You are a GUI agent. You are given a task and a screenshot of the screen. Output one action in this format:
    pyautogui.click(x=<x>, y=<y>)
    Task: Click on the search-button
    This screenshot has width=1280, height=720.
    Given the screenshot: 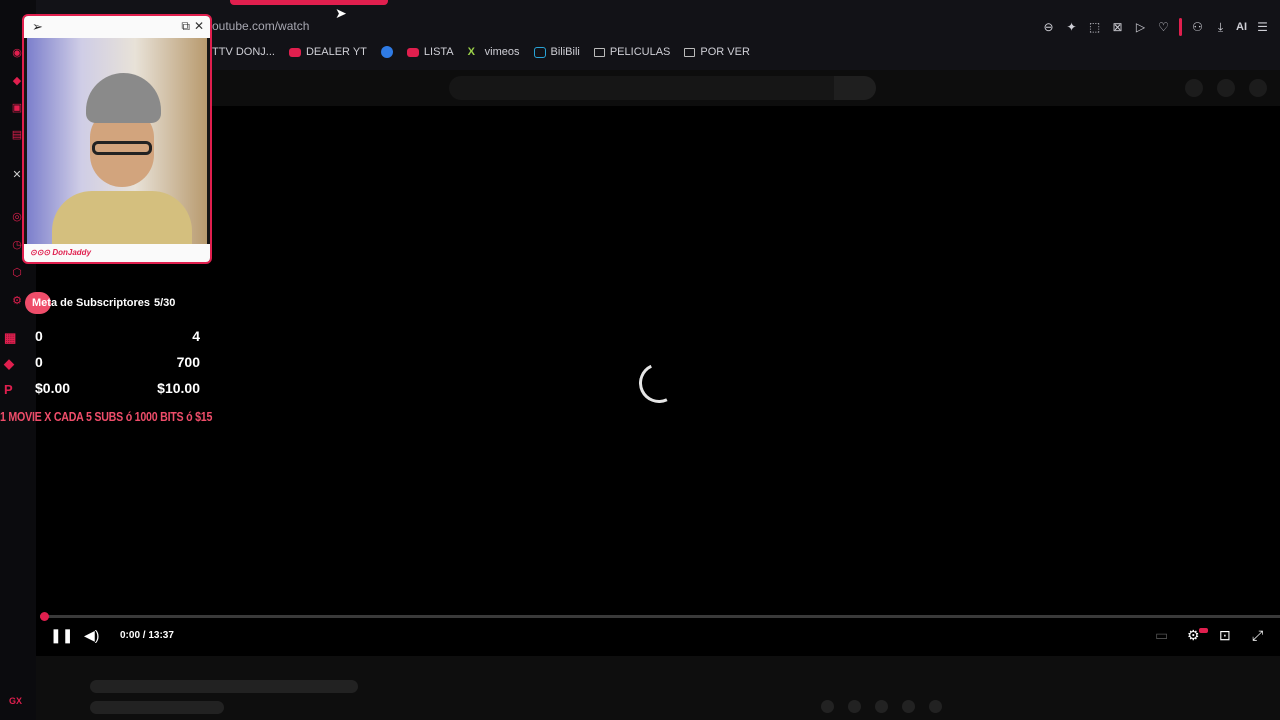 What is the action you would take?
    pyautogui.click(x=855, y=88)
    